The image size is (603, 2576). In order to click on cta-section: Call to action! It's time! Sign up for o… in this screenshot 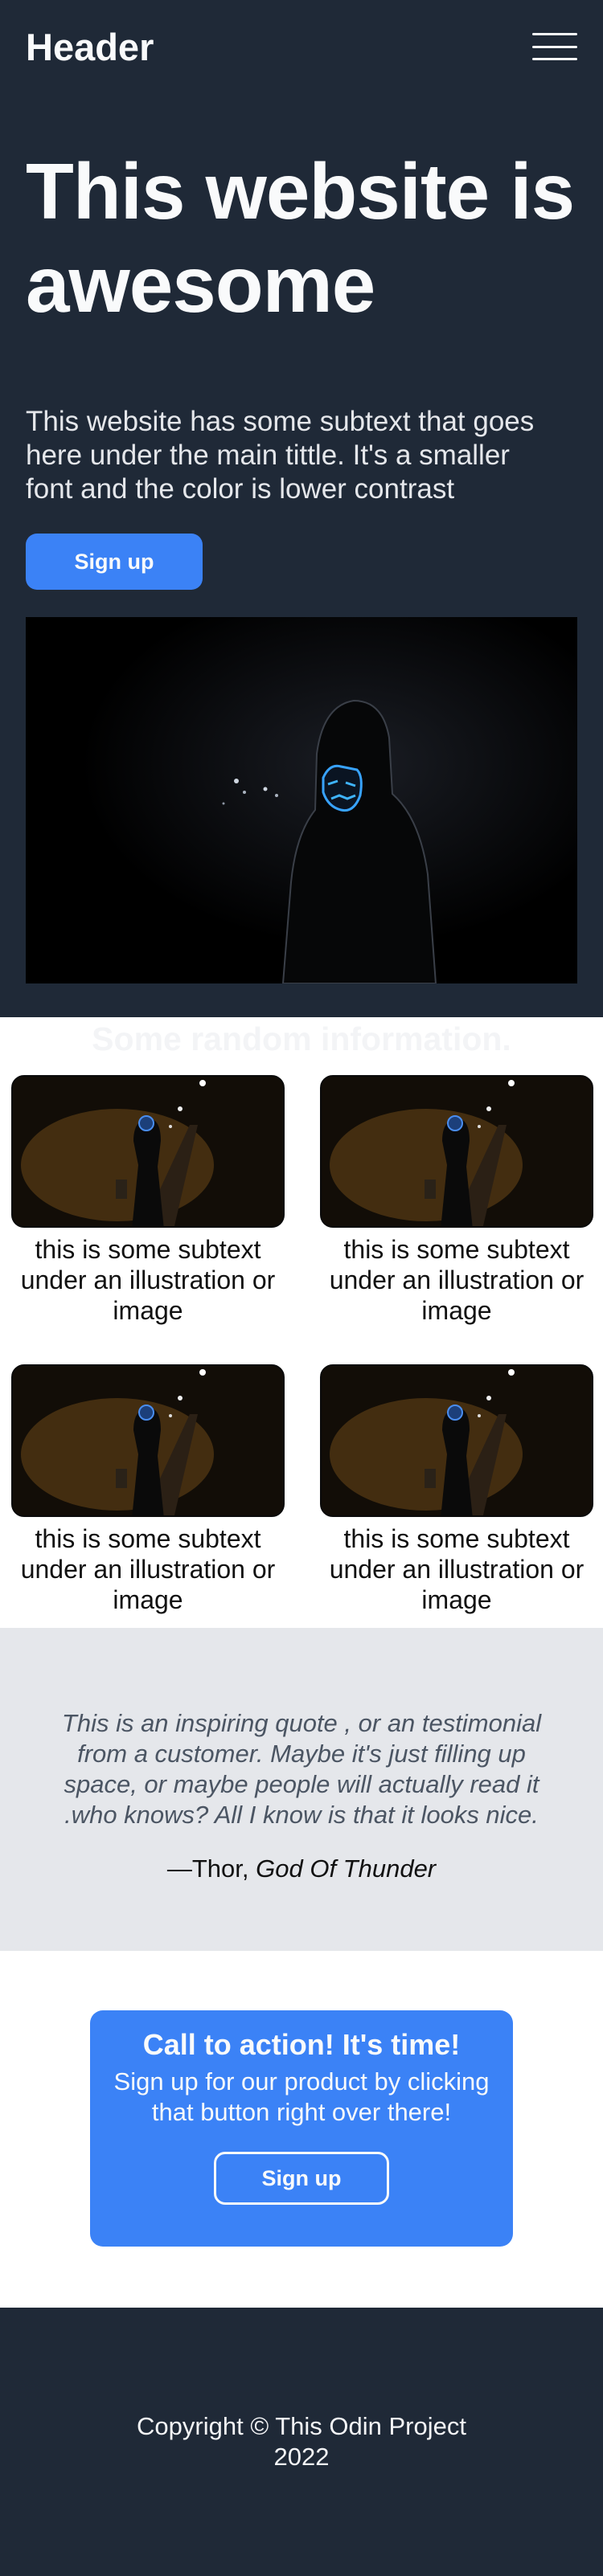, I will do `click(301, 2130)`.